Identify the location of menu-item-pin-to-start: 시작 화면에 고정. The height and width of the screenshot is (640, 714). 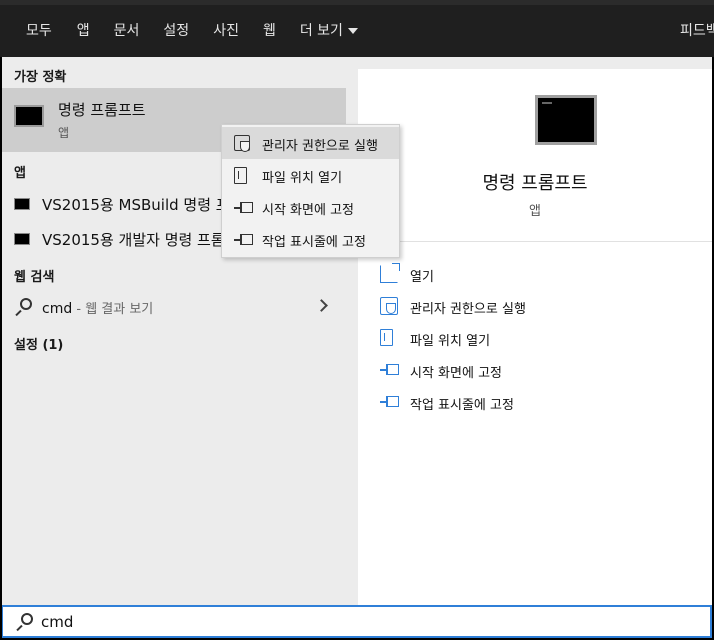
(310, 207).